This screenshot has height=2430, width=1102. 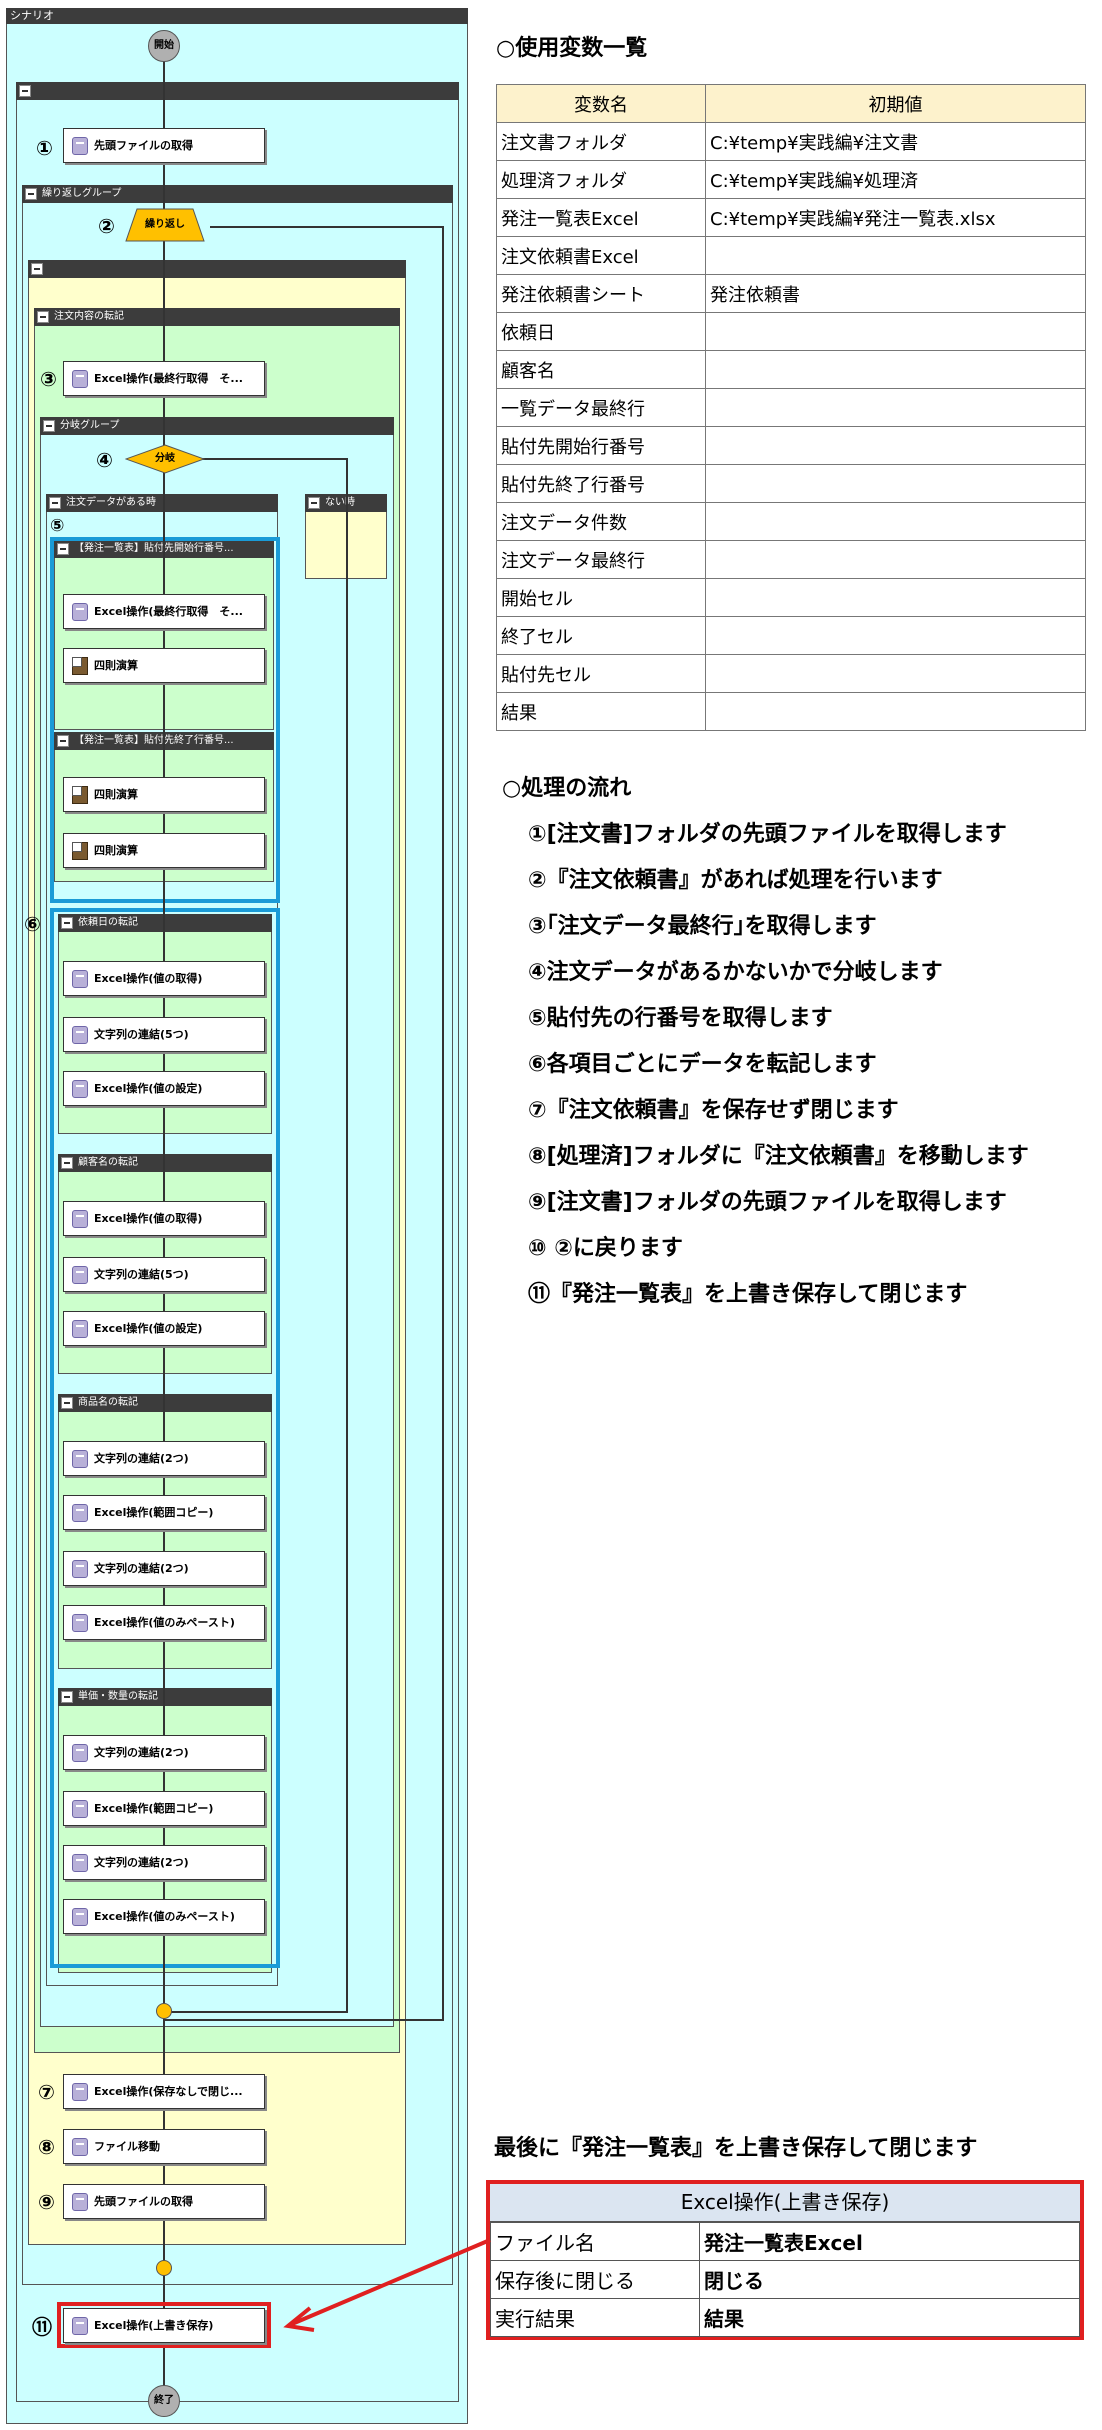 I want to click on branch-group-header: 分岐グループ, so click(x=217, y=426).